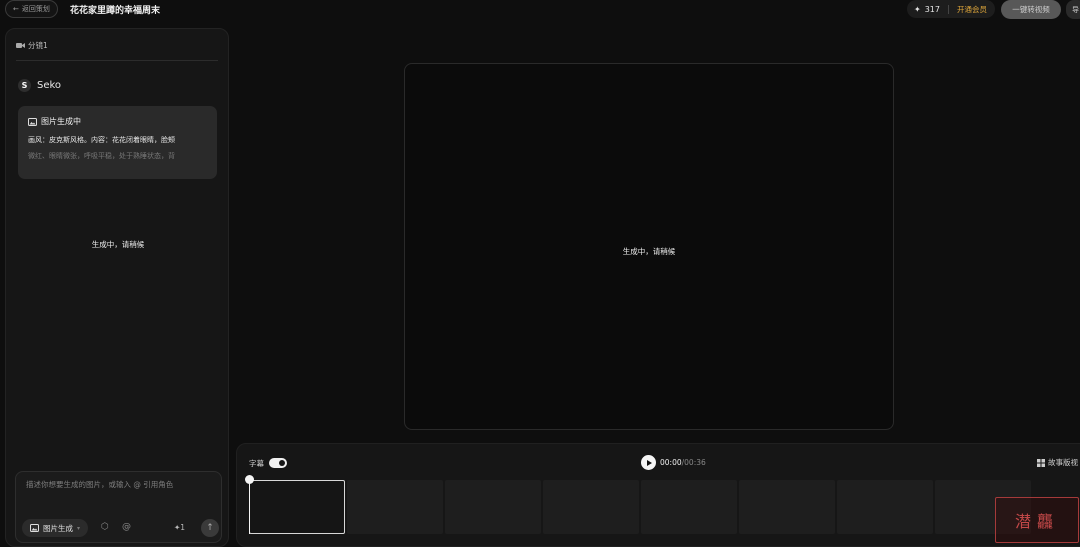 The height and width of the screenshot is (547, 1080). What do you see at coordinates (972, 9) in the screenshot?
I see `open-membership-link: 开通会员` at bounding box center [972, 9].